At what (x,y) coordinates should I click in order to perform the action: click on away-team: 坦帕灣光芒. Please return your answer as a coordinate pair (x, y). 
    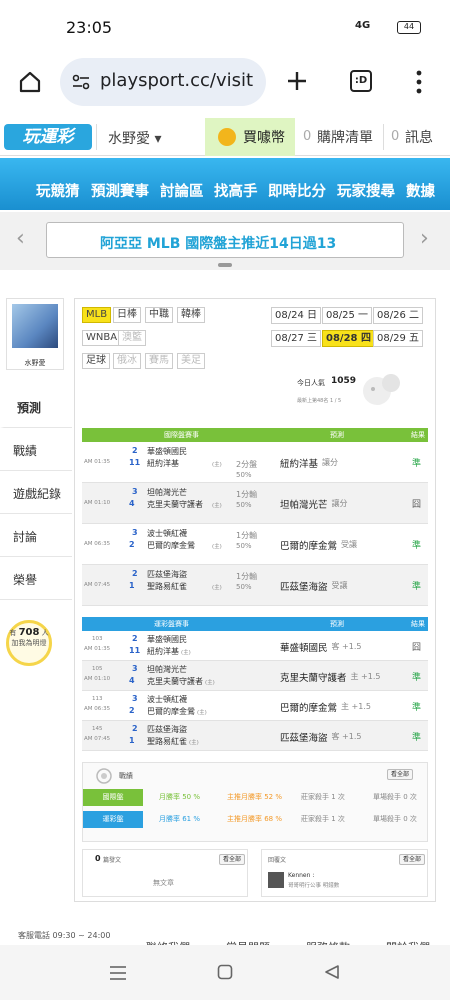
    Looking at the image, I should click on (167, 492).